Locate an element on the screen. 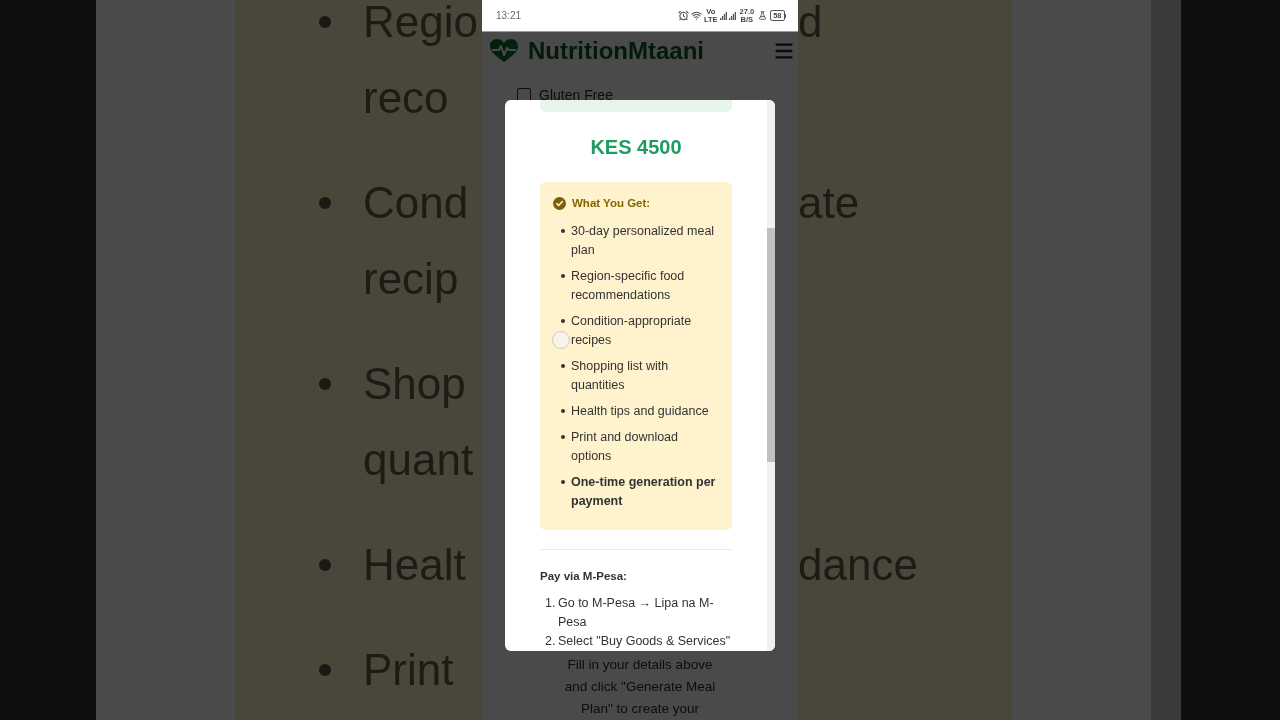 The width and height of the screenshot is (1280, 720). alarm-icon is located at coordinates (683, 15).